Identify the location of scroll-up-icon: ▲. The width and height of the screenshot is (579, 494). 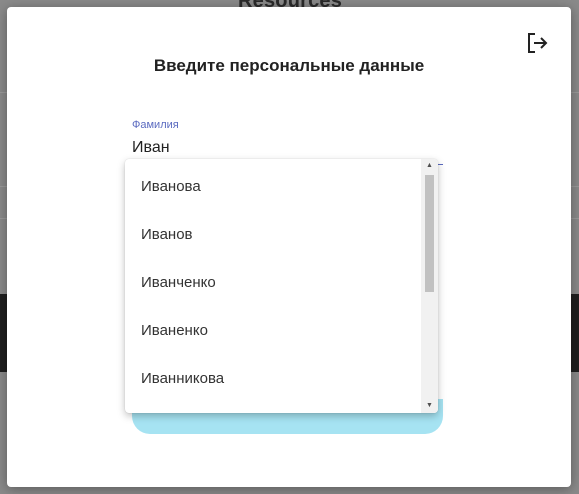
(429, 166).